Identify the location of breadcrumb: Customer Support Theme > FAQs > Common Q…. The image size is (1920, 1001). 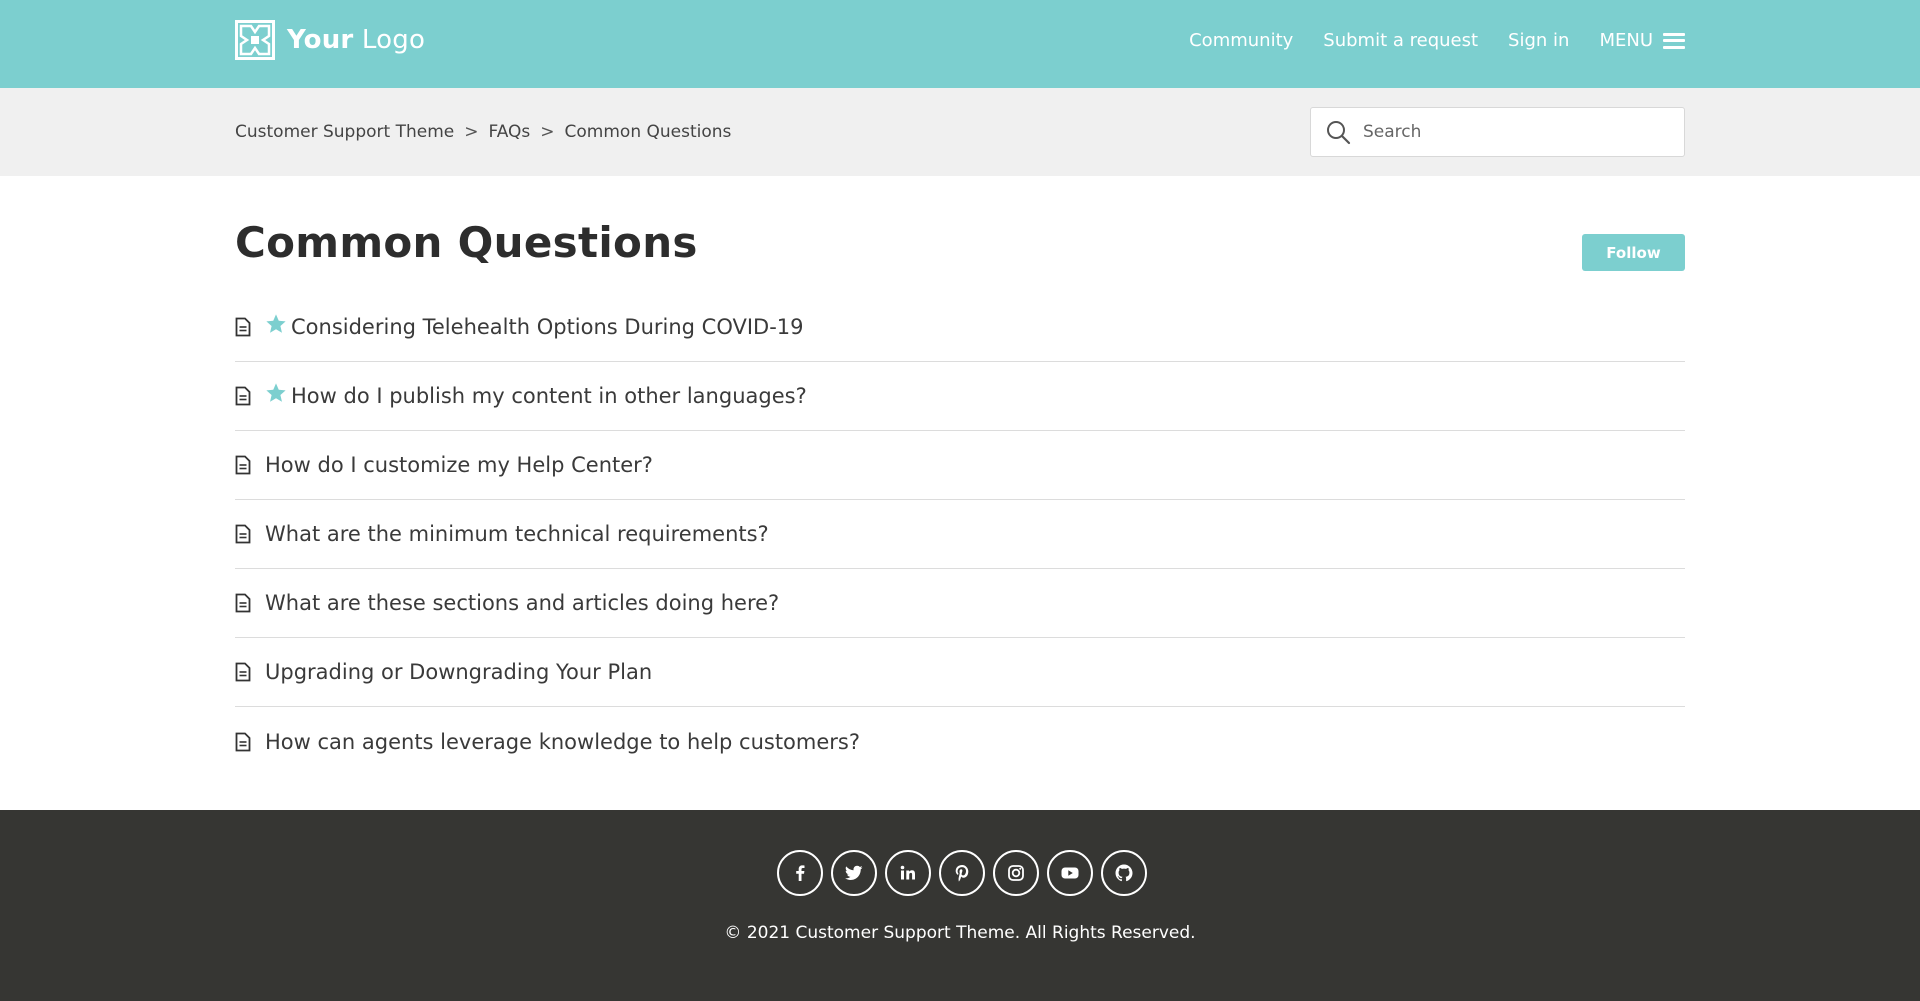
(483, 132).